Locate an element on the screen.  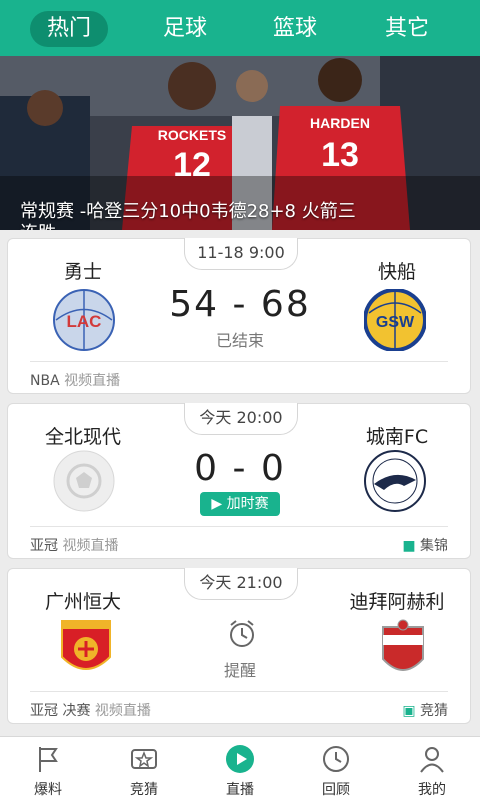
match-status: 已结束 is located at coordinates (239, 340).